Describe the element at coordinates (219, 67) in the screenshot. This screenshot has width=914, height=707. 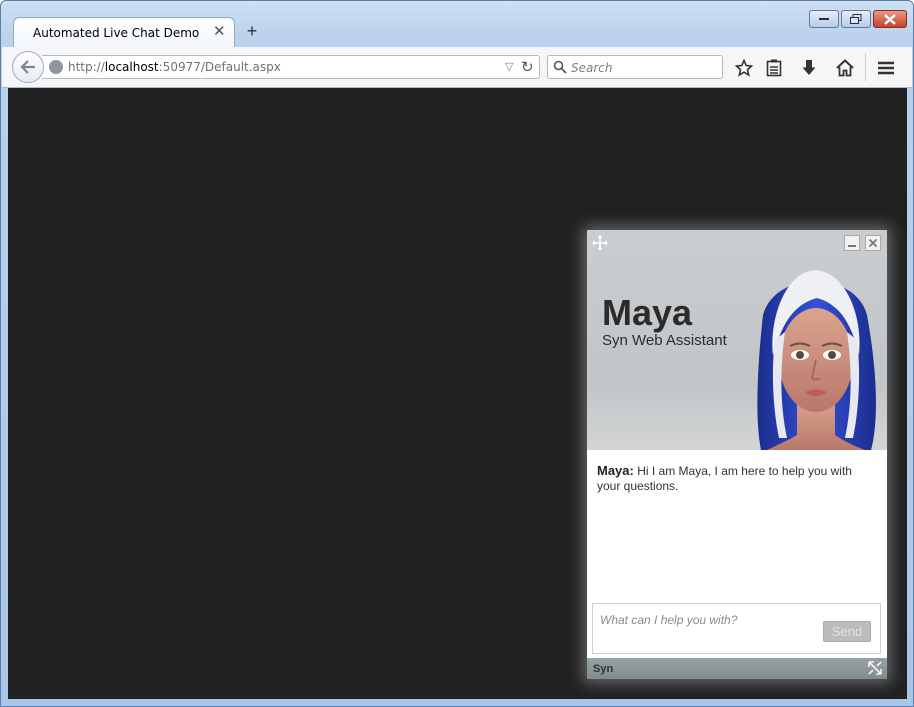
I see `url-path: :50977/Default.aspx` at that location.